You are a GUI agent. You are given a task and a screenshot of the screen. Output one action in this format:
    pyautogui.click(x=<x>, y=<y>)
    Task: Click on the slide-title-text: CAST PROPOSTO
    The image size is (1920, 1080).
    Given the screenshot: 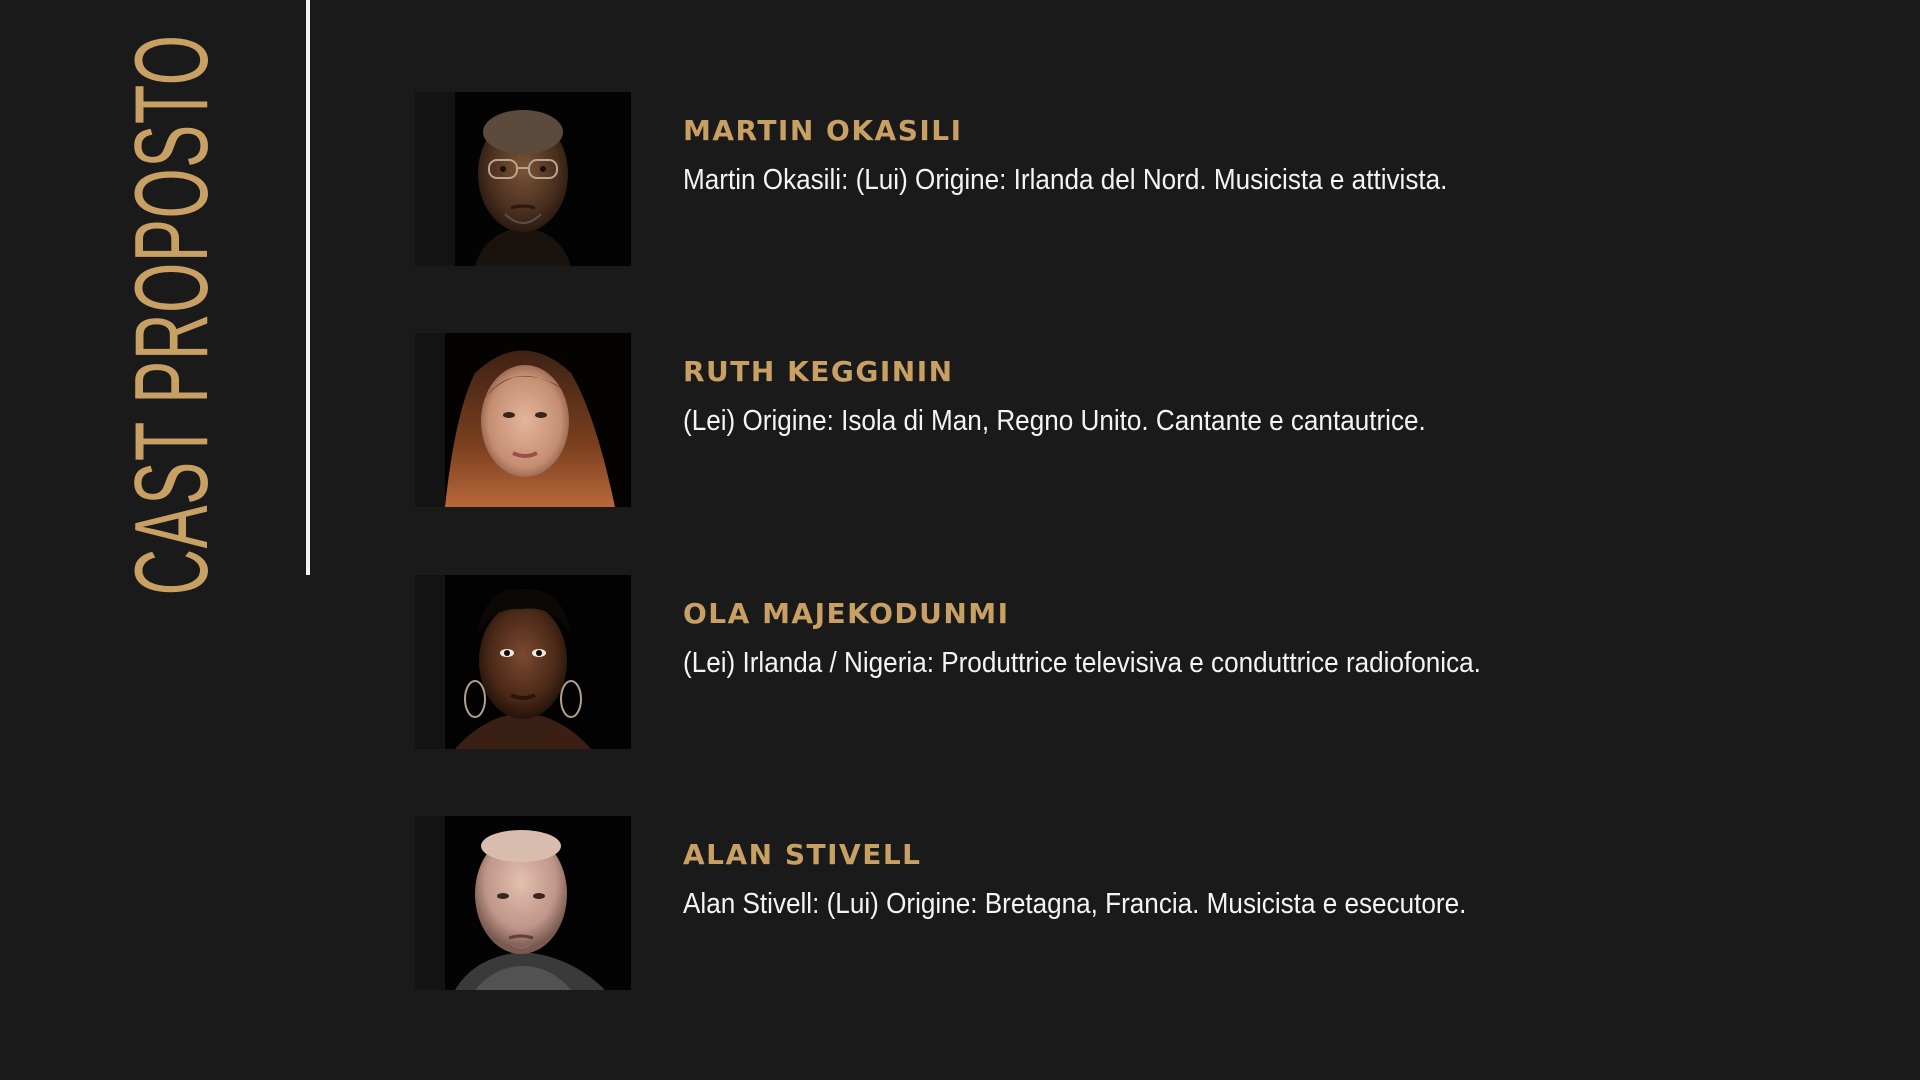 What is the action you would take?
    pyautogui.click(x=172, y=315)
    